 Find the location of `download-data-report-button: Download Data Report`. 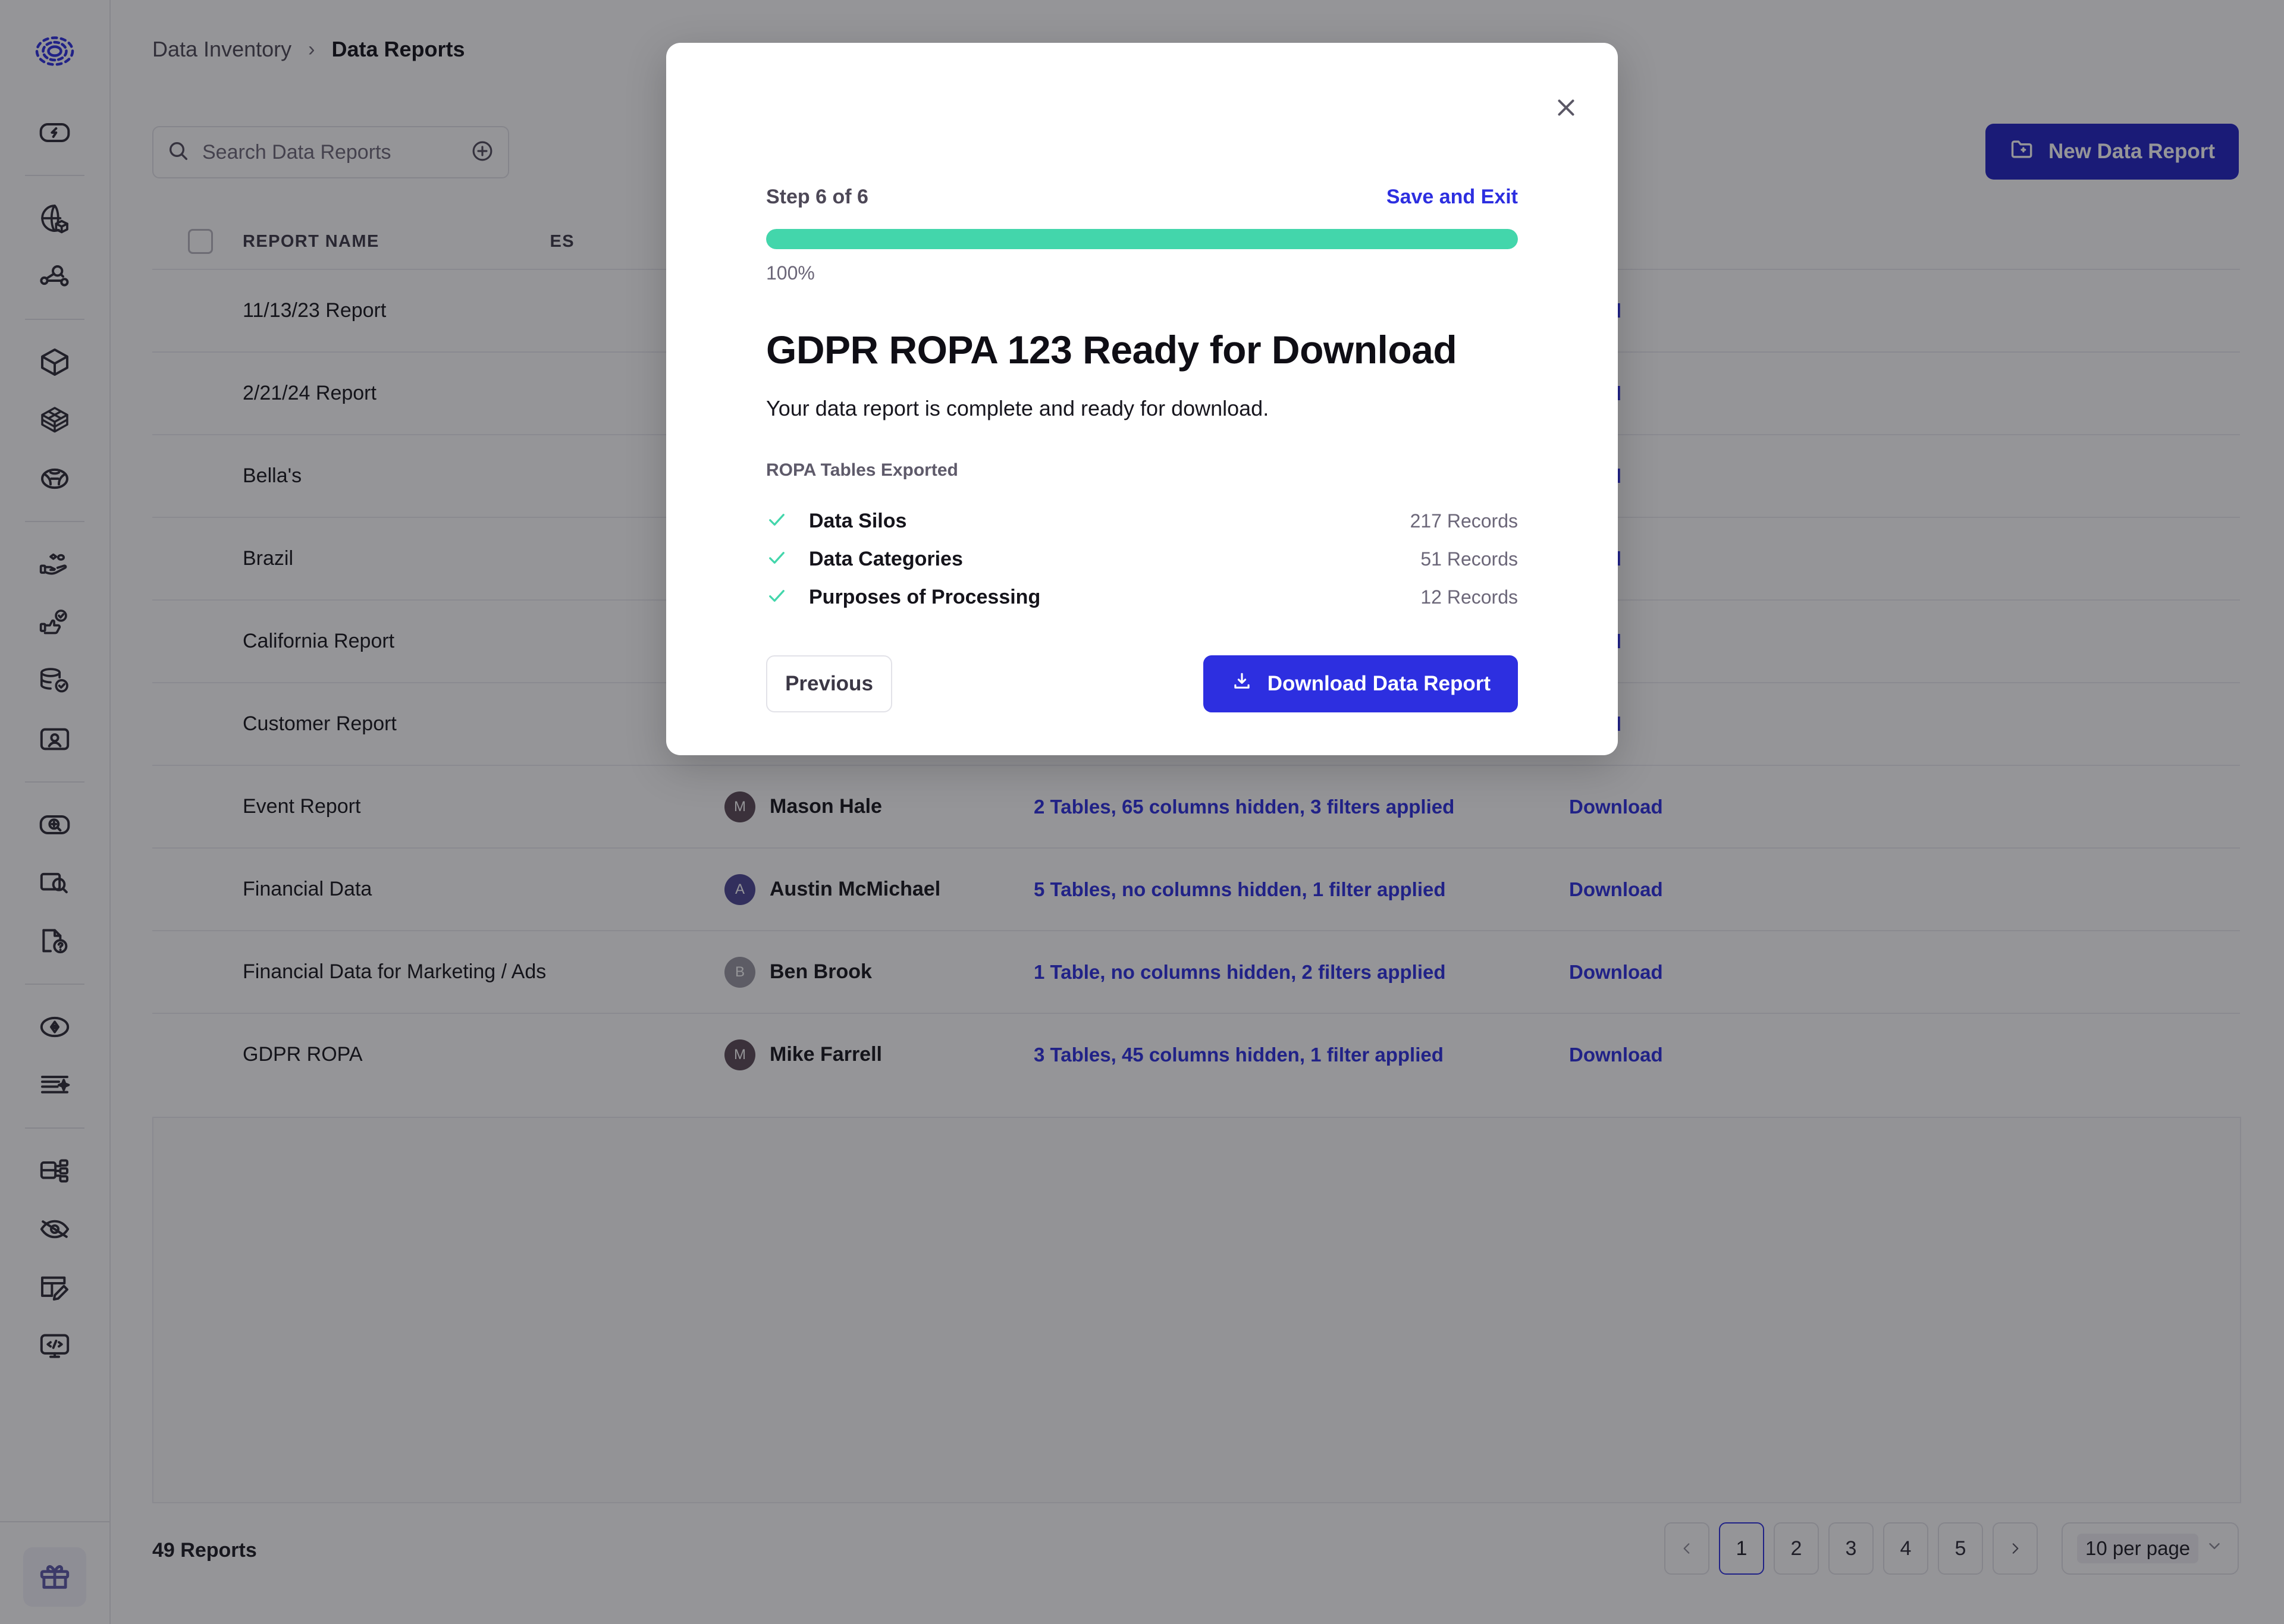

download-data-report-button: Download Data Report is located at coordinates (1361, 684).